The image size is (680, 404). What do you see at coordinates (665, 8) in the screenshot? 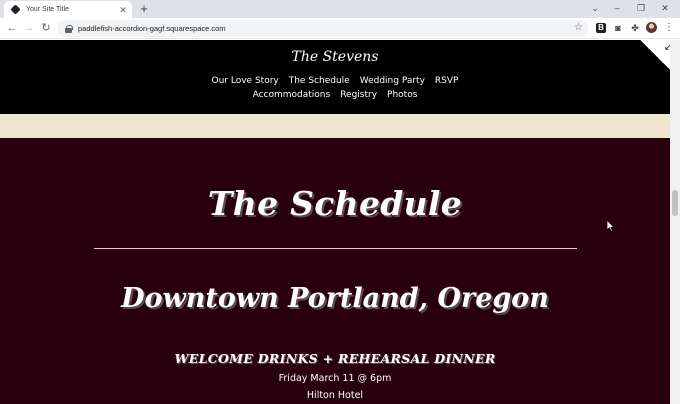
I see `window-close-button: ✕` at bounding box center [665, 8].